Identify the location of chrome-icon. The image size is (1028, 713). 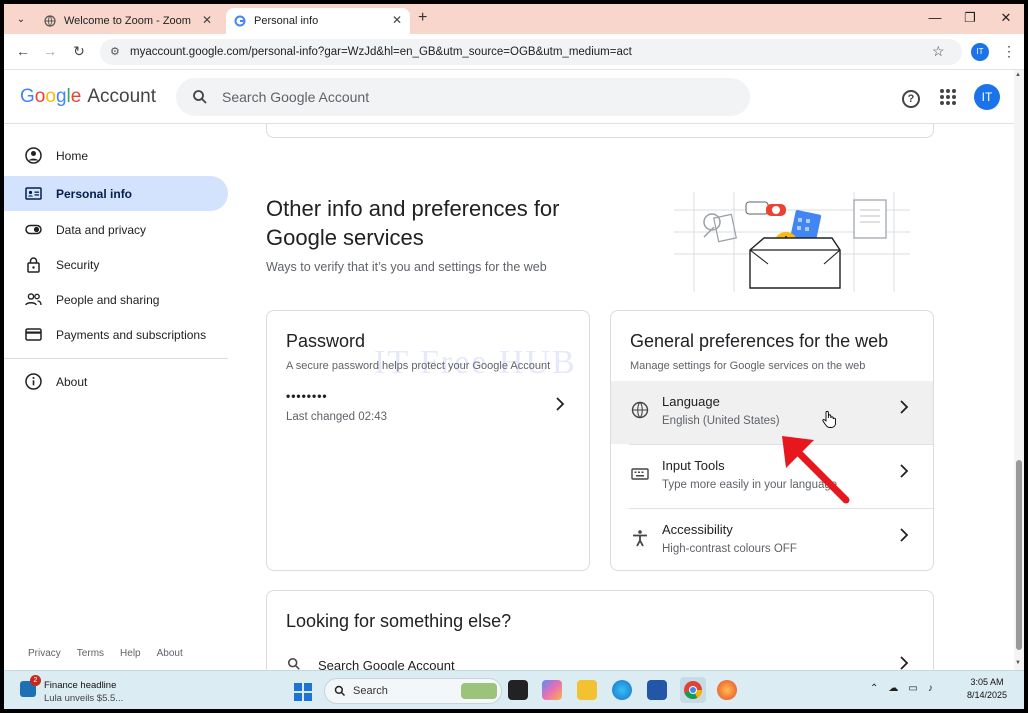
(693, 690).